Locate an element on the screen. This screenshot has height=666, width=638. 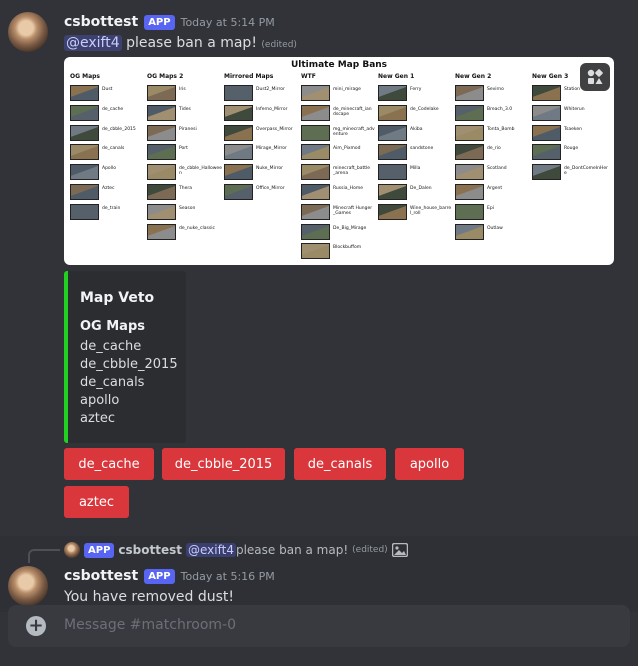
game-controller-icon is located at coordinates (595, 76).